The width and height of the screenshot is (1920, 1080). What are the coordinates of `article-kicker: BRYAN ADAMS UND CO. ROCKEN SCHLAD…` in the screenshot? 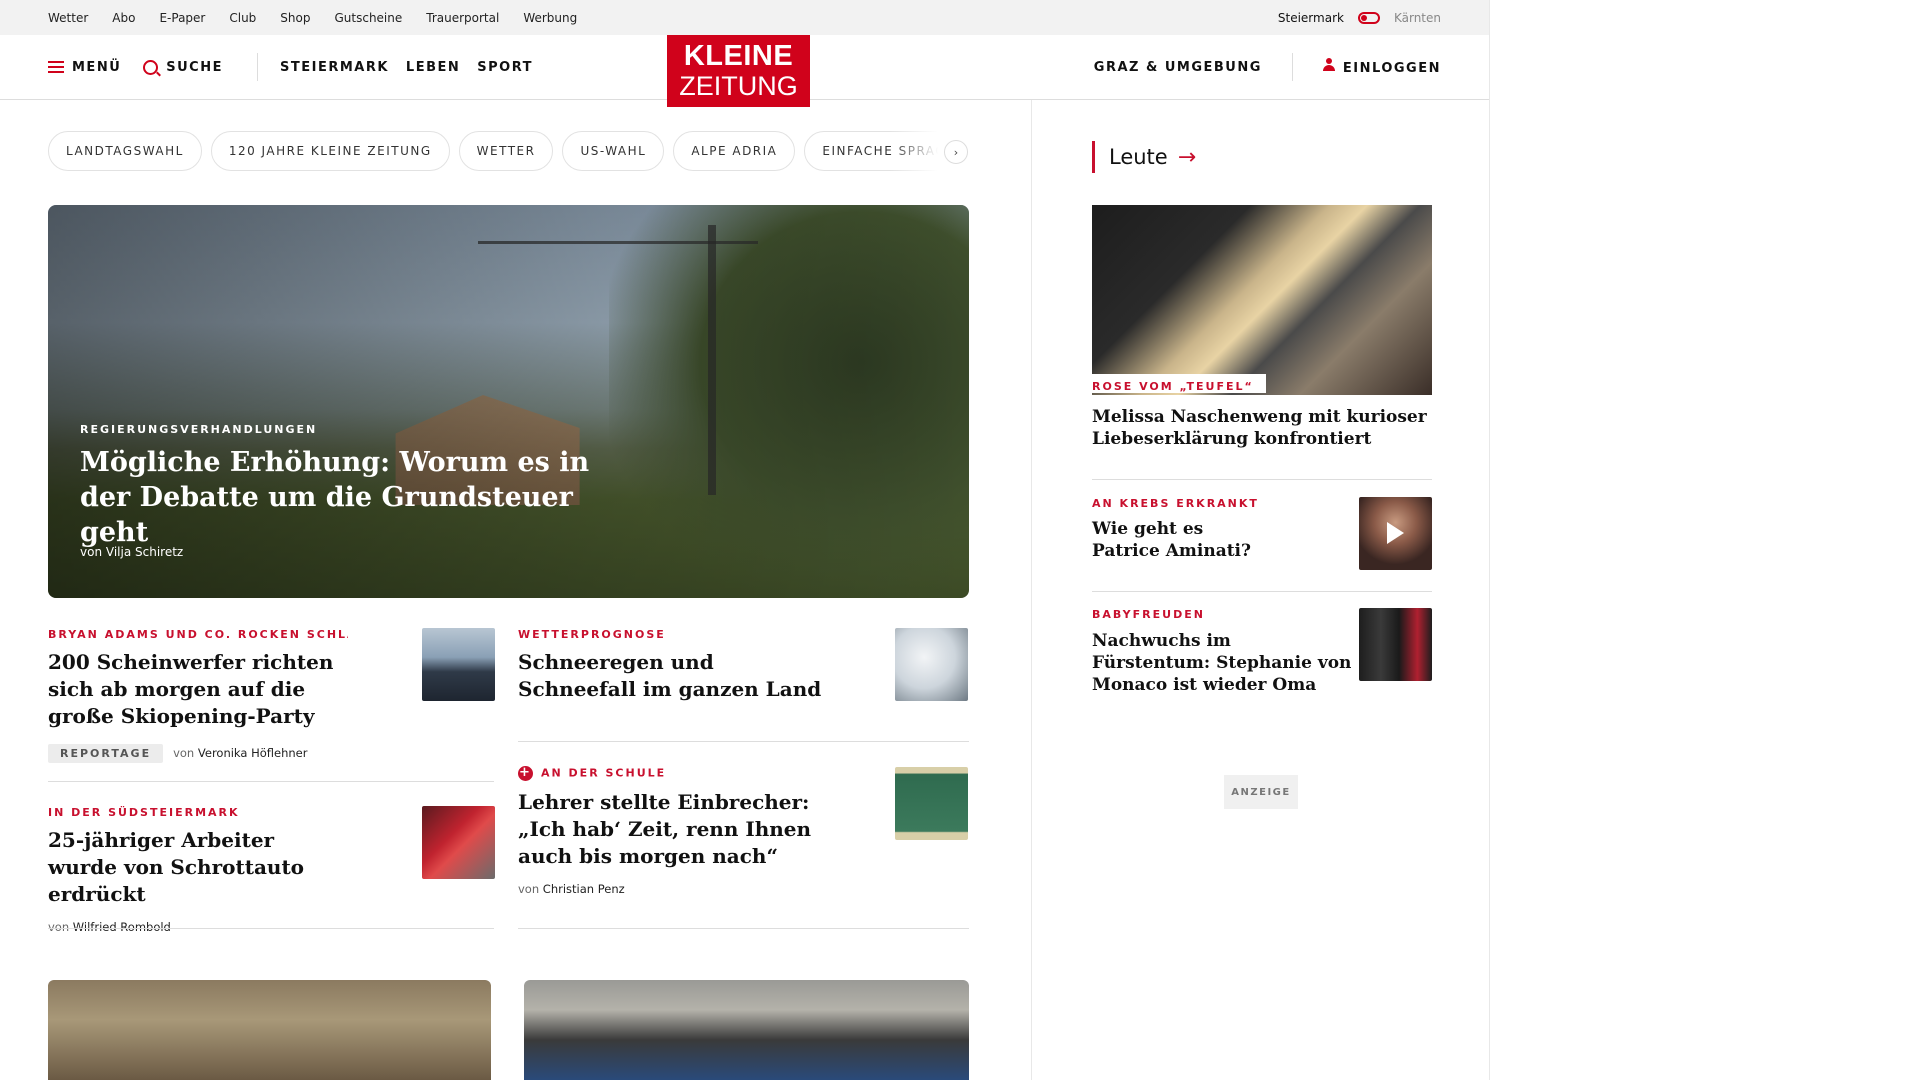 It's located at (198, 634).